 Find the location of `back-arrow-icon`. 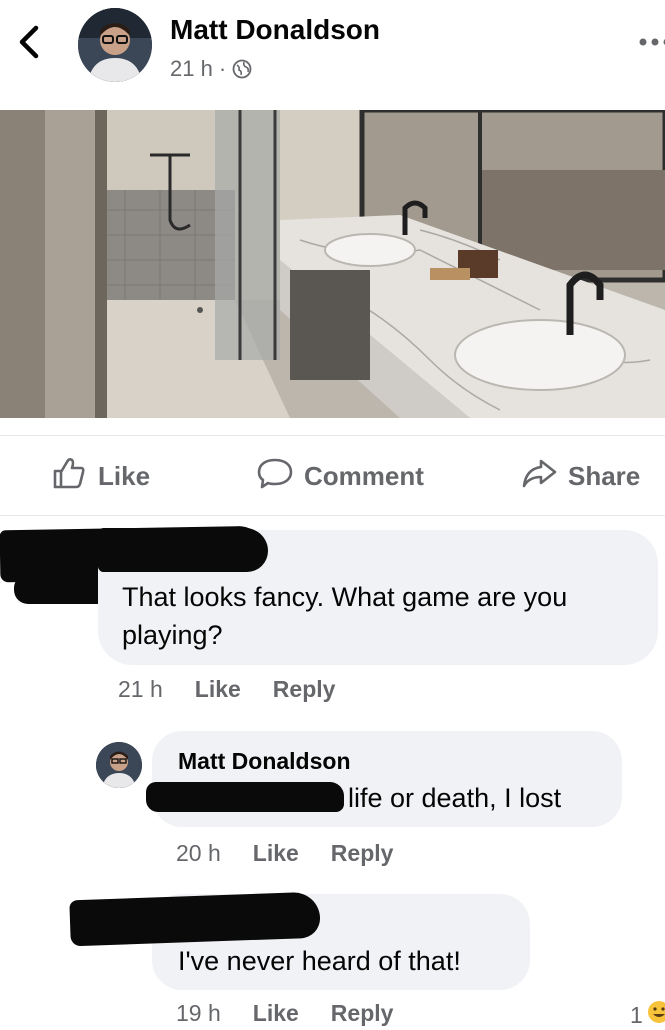

back-arrow-icon is located at coordinates (29, 42).